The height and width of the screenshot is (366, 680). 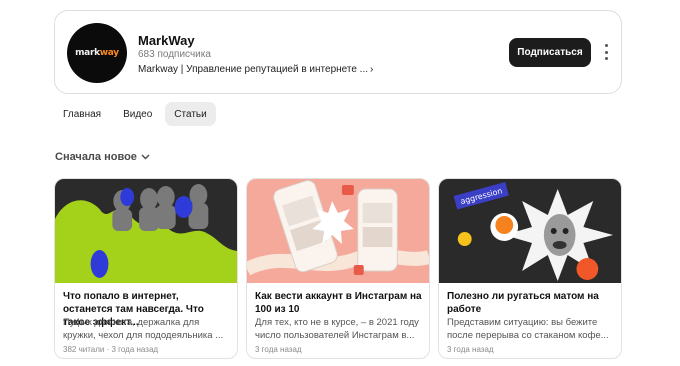 I want to click on chevron-down-icon, so click(x=145, y=157).